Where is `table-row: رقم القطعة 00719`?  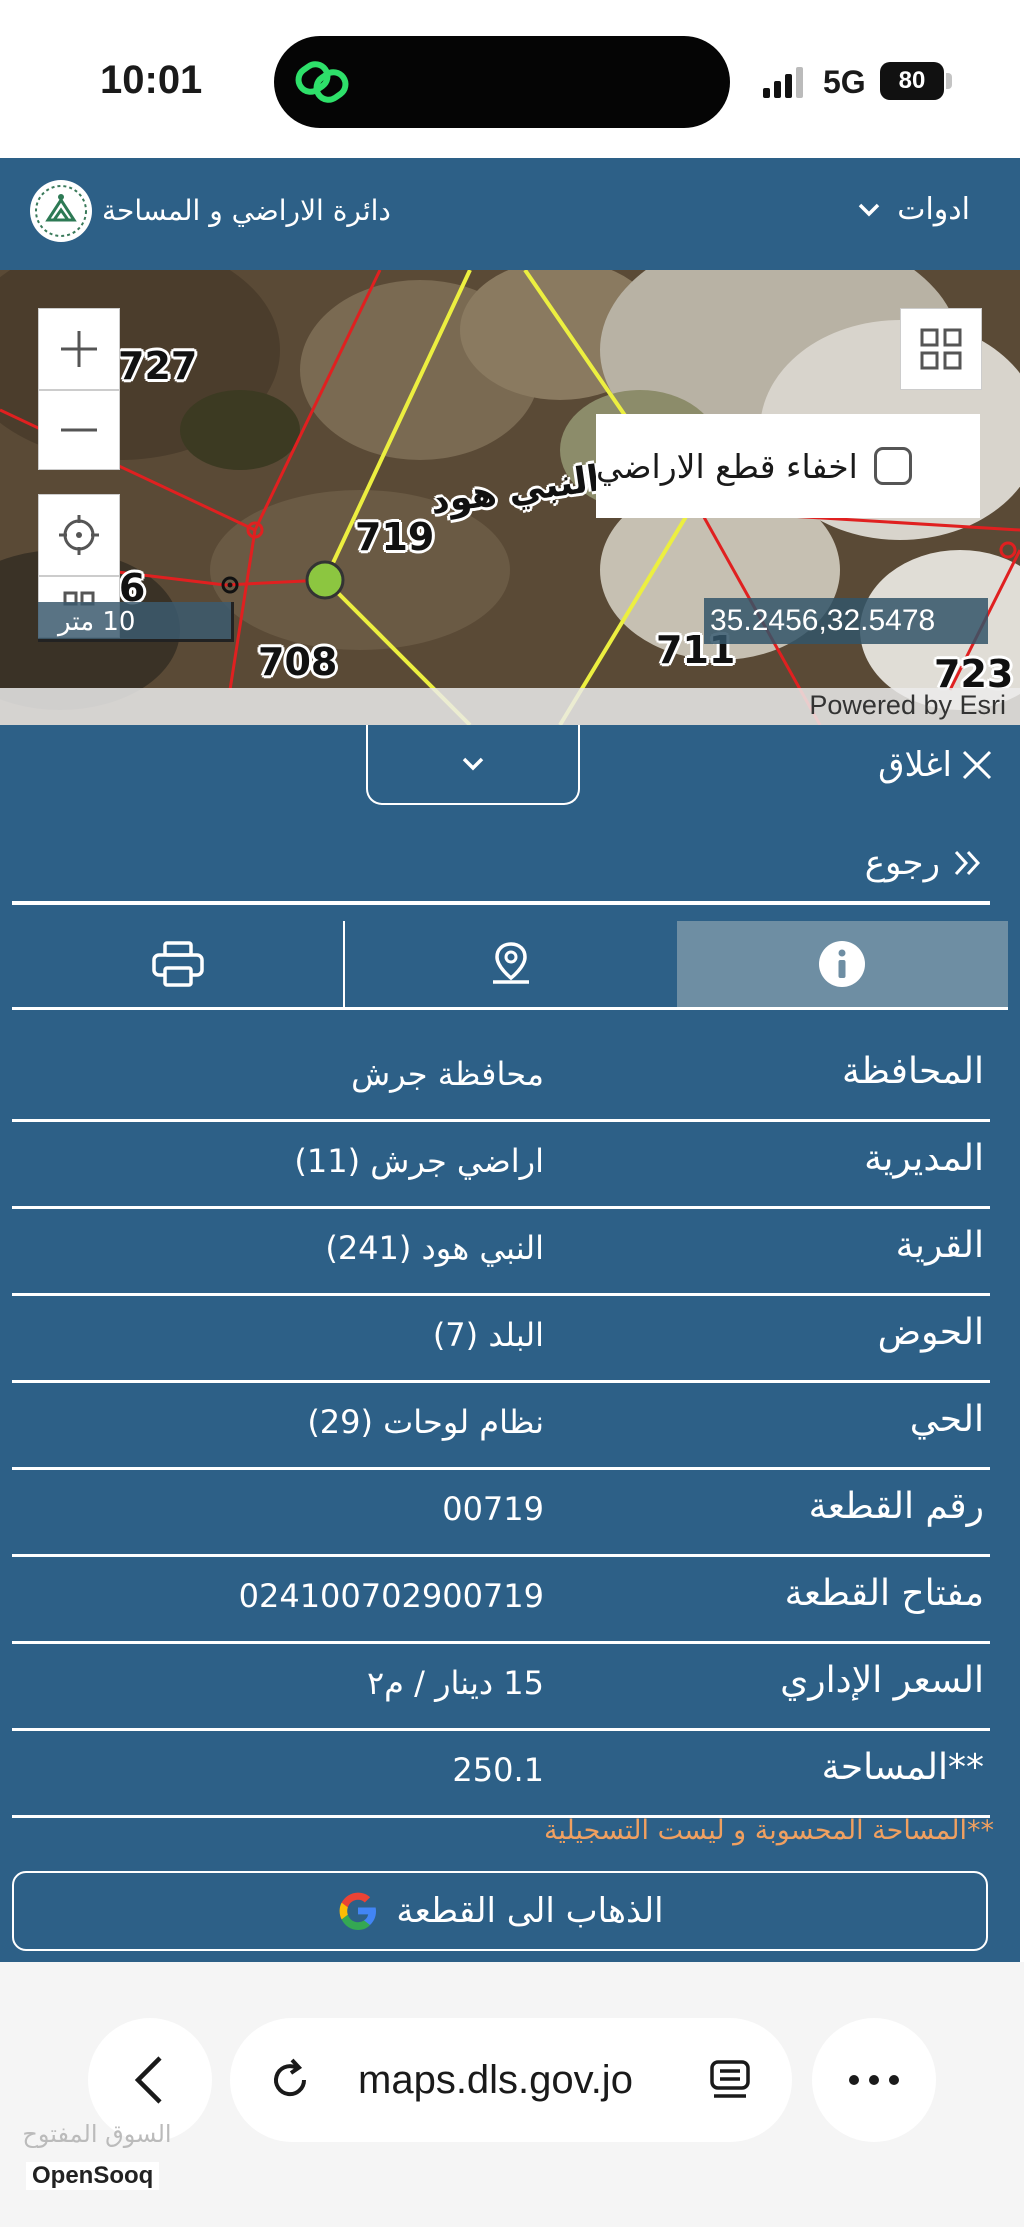 table-row: رقم القطعة 00719 is located at coordinates (501, 1513).